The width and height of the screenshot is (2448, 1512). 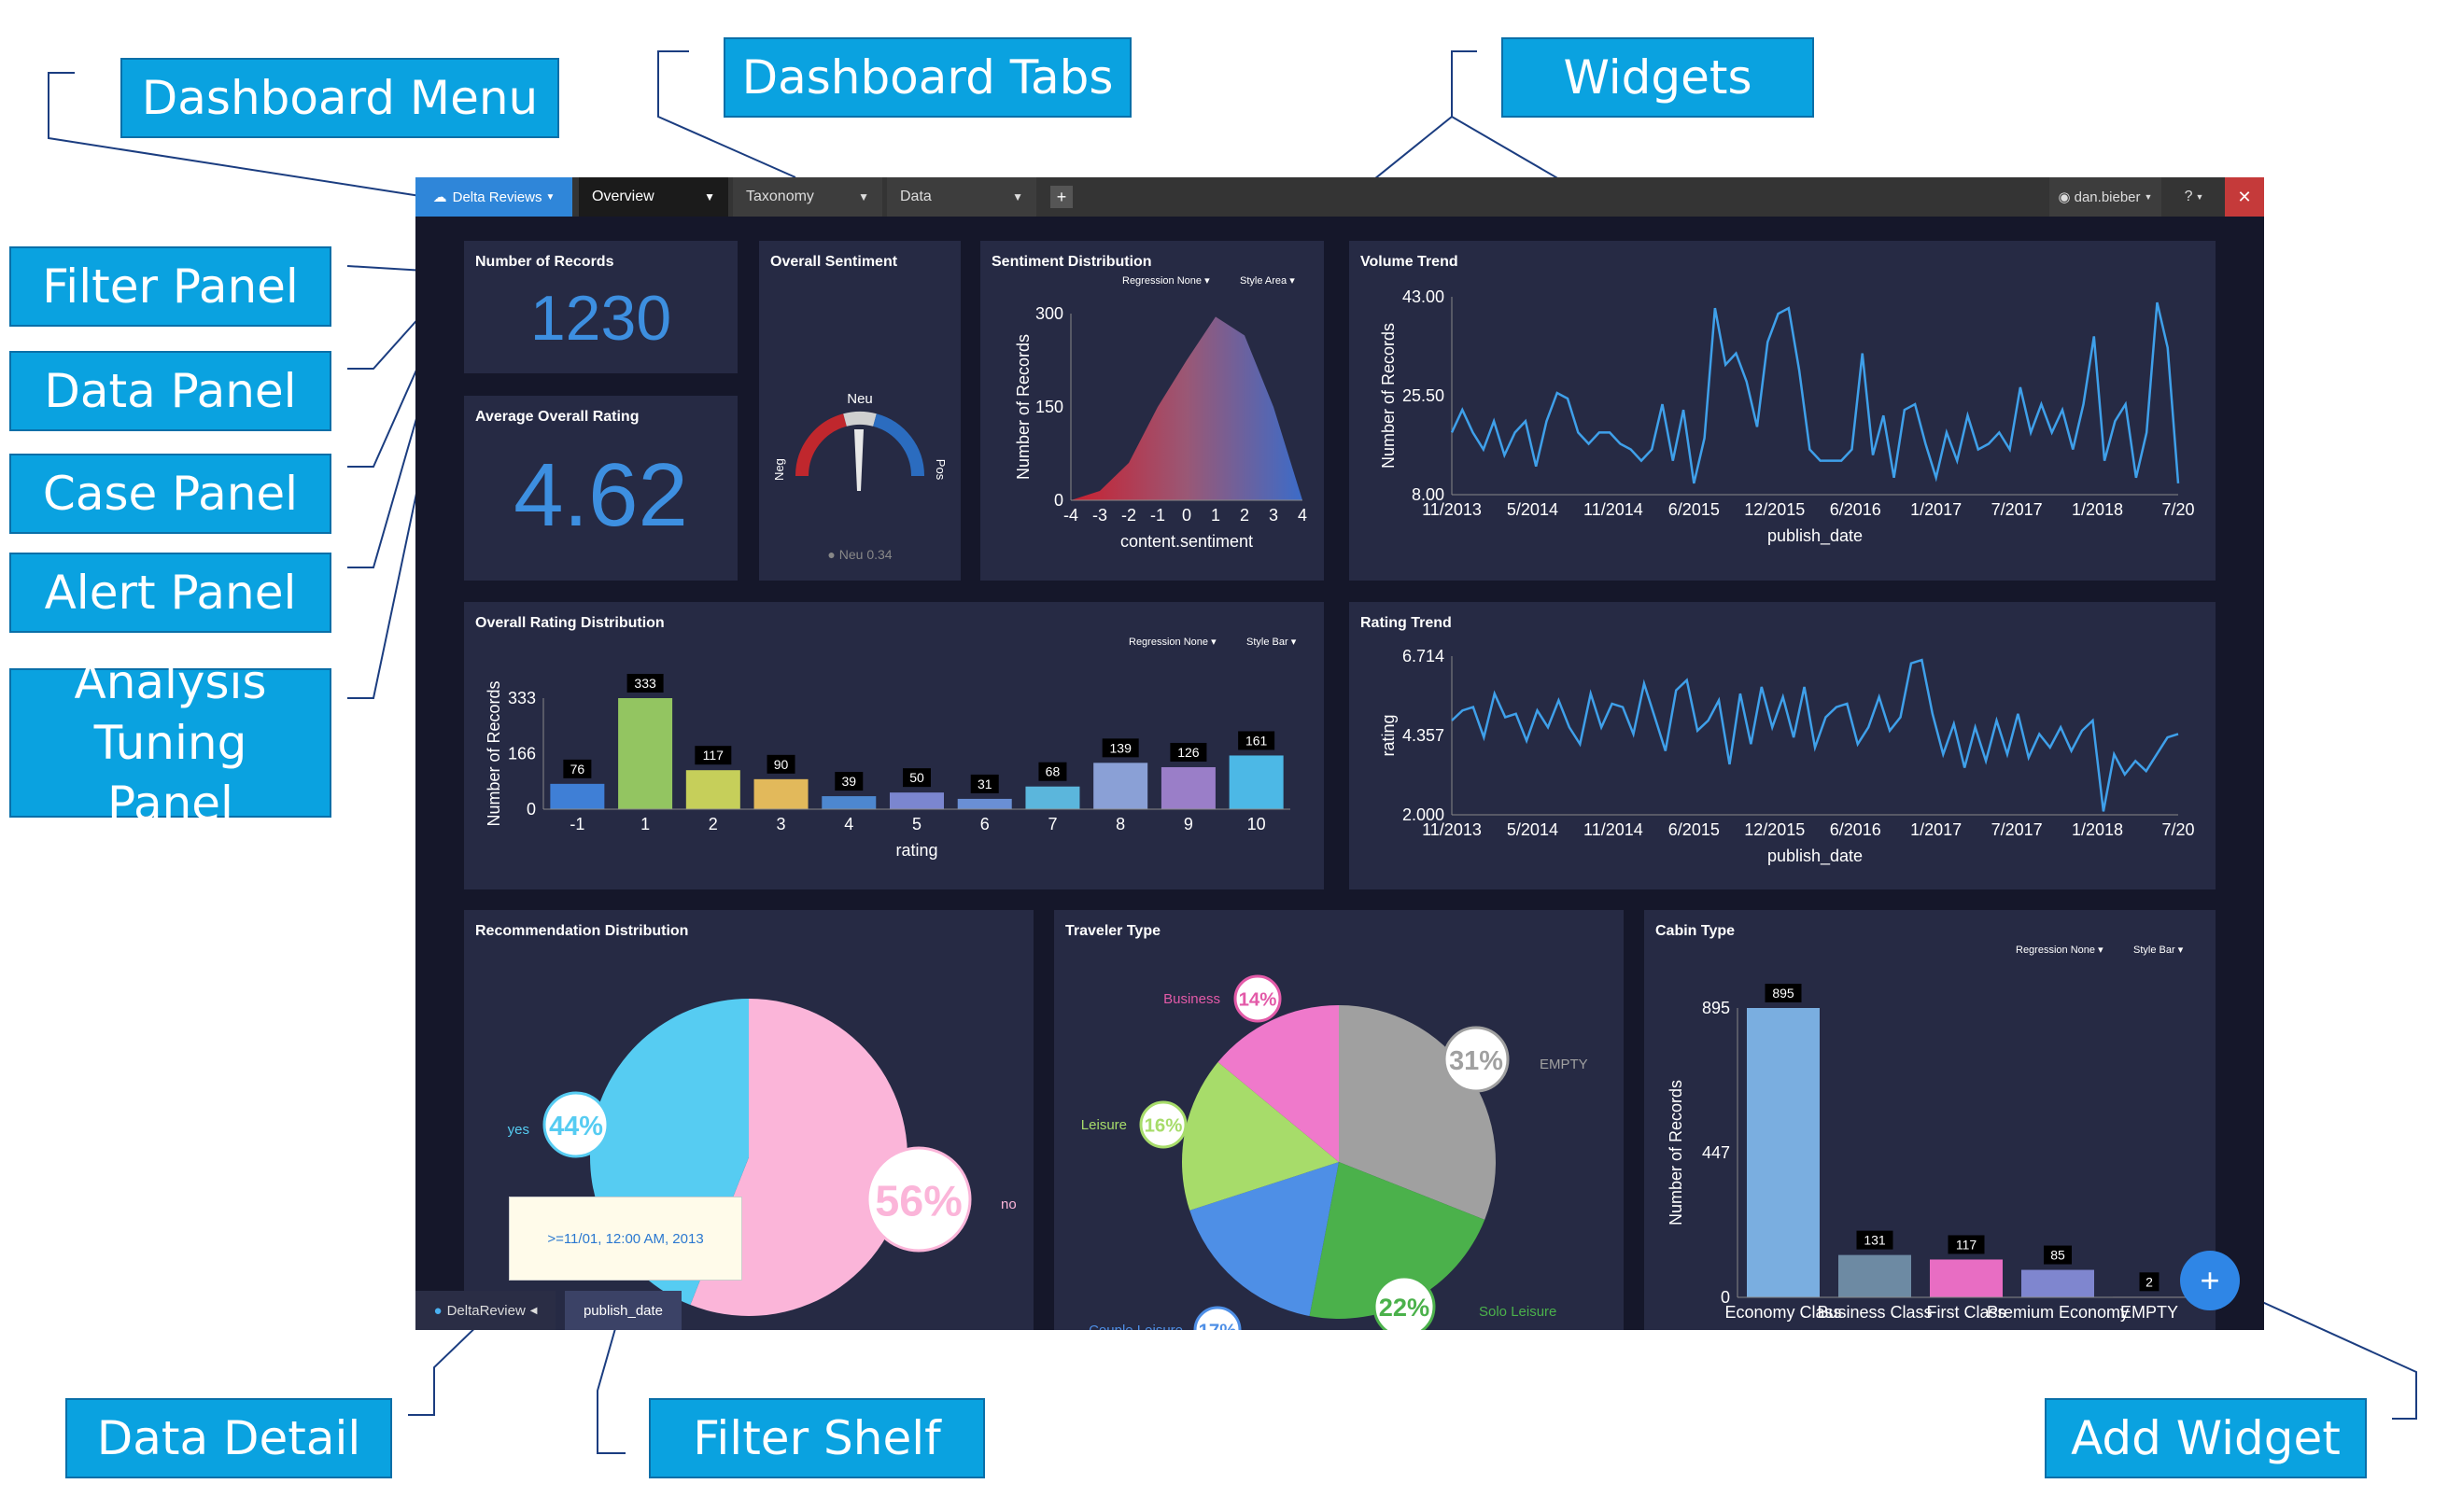 I want to click on sentiment-gauge: Neu Neg Pos, so click(x=860, y=441).